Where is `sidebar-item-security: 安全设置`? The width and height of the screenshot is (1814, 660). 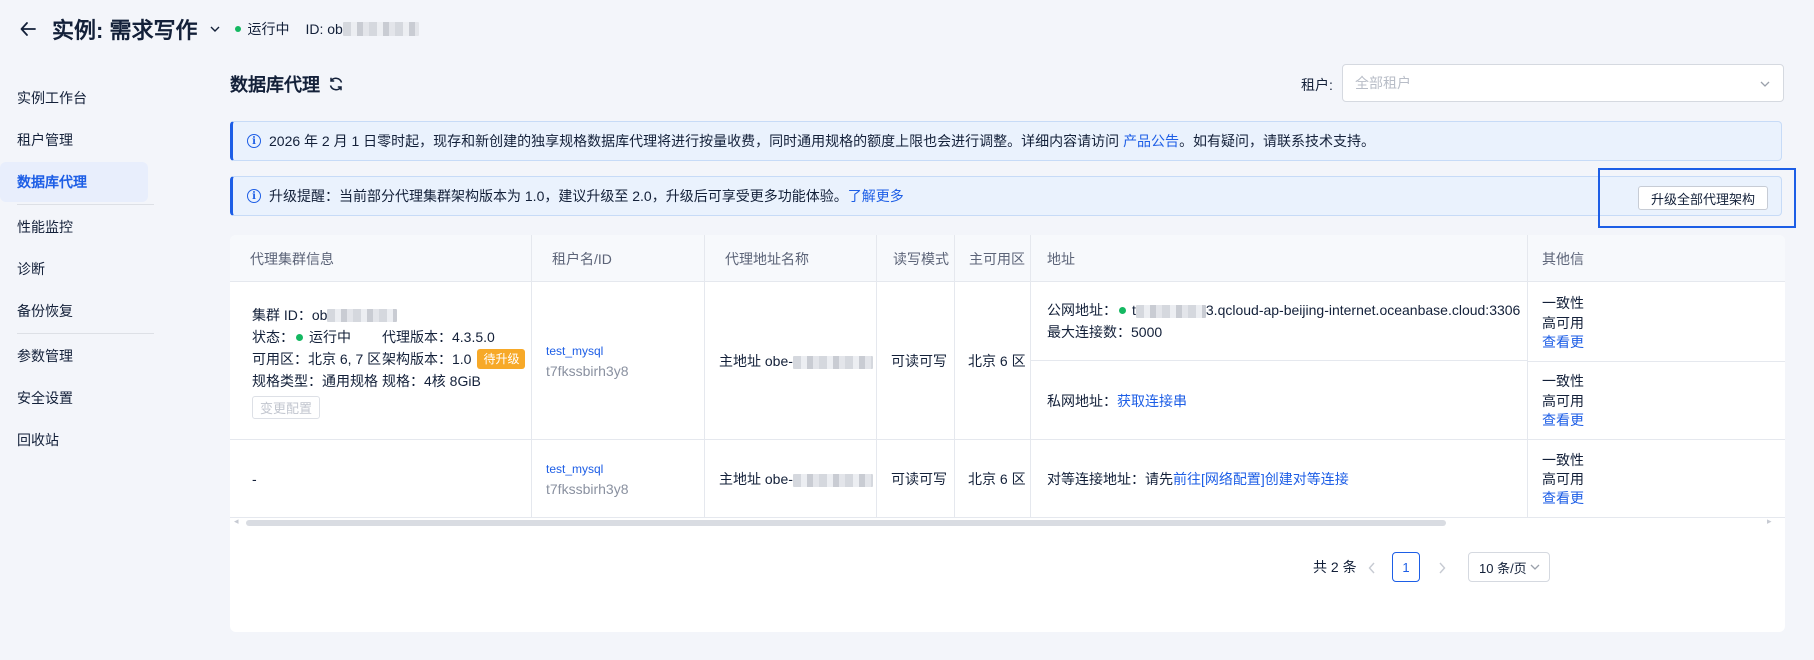 sidebar-item-security: 安全设置 is located at coordinates (74, 398).